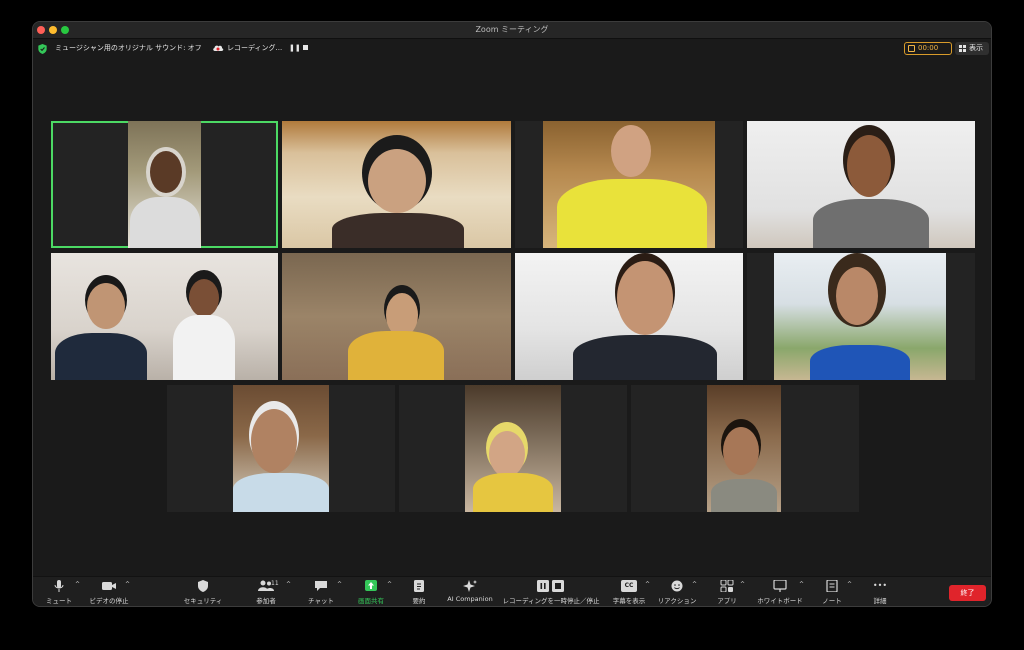  I want to click on stop-video-button: ビデオの停止, so click(109, 592).